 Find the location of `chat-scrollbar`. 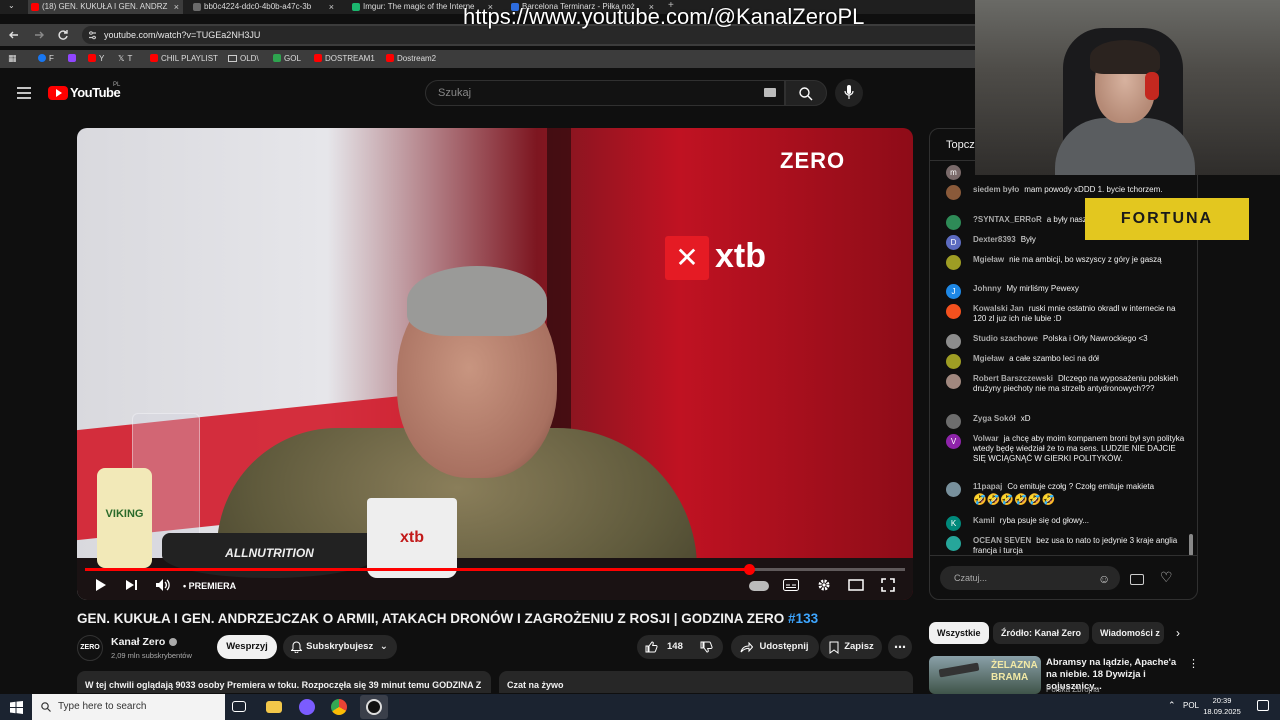

chat-scrollbar is located at coordinates (1191, 545).